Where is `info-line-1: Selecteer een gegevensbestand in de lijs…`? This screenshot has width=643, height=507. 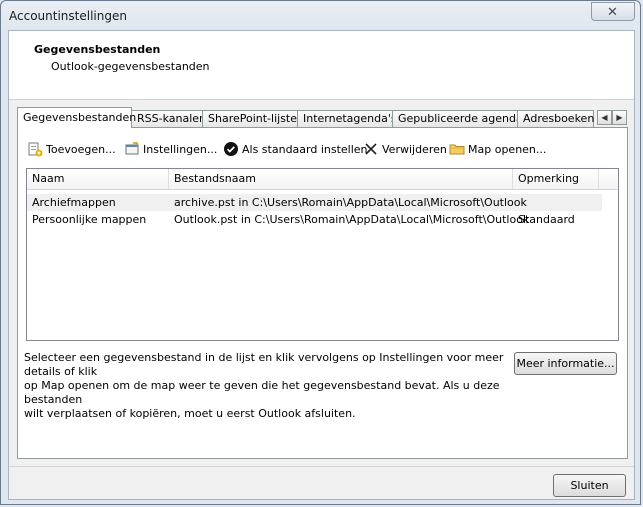 info-line-1: Selecteer een gegevensbestand in de lijs… is located at coordinates (264, 364).